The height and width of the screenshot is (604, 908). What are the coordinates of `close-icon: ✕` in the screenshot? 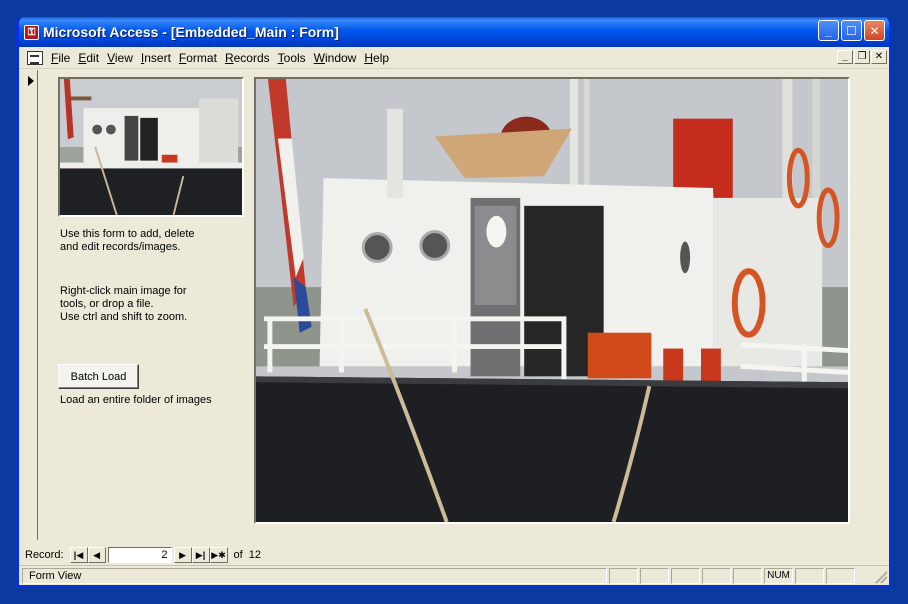 It's located at (874, 30).